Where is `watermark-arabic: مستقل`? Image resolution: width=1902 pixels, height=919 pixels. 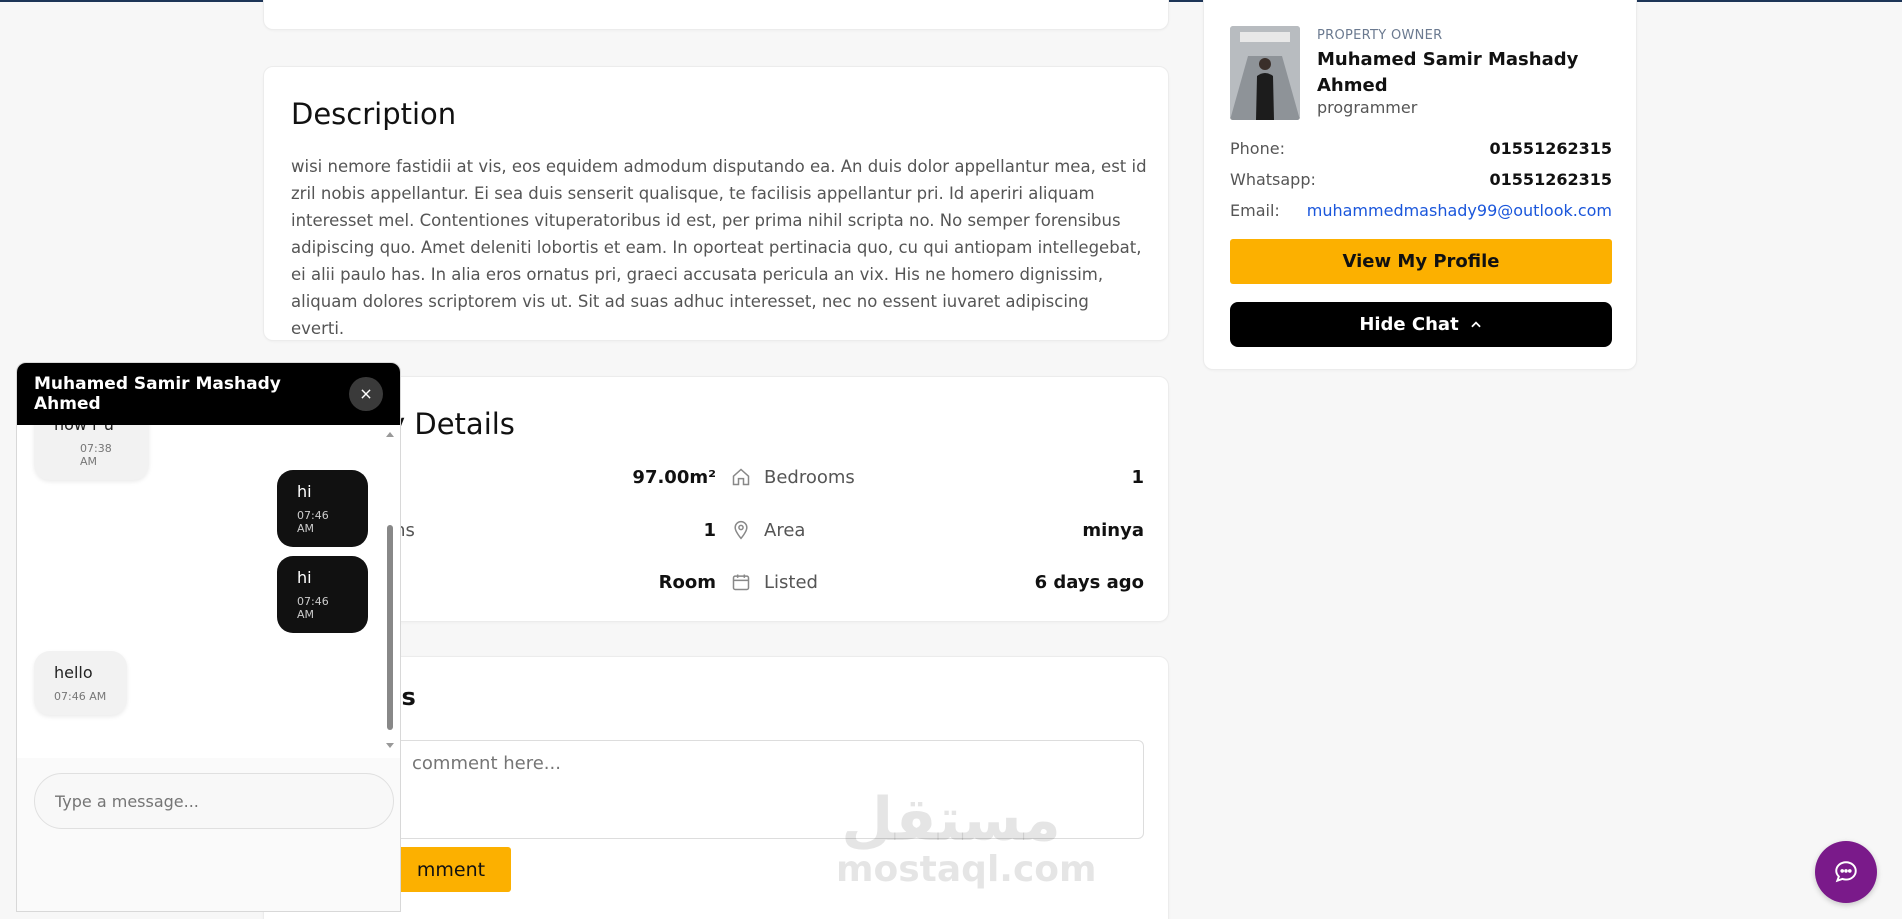 watermark-arabic: مستقل is located at coordinates (951, 820).